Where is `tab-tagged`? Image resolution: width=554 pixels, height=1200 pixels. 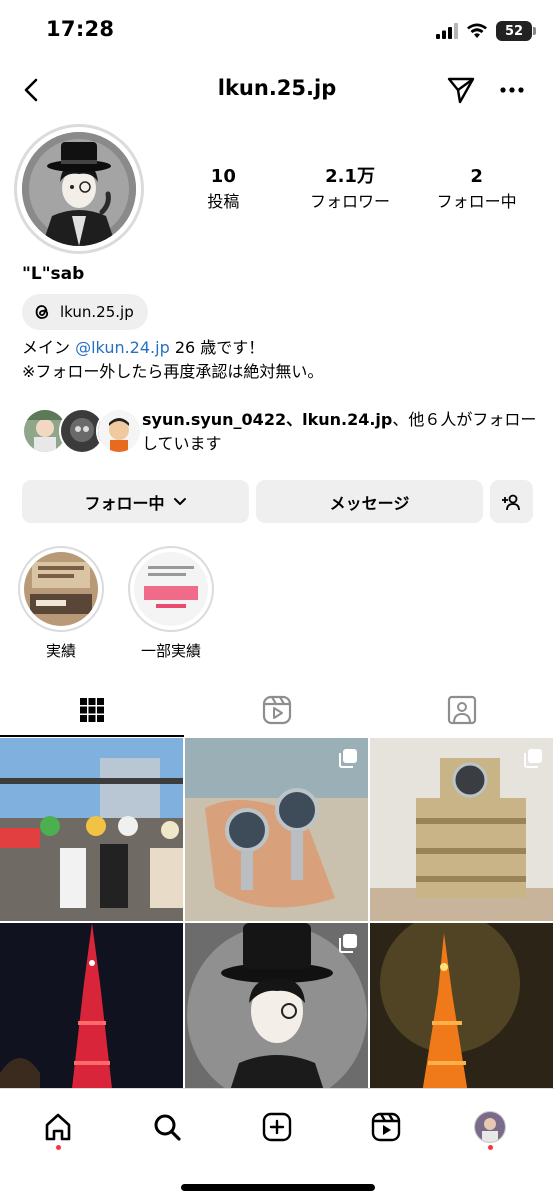 tab-tagged is located at coordinates (462, 710).